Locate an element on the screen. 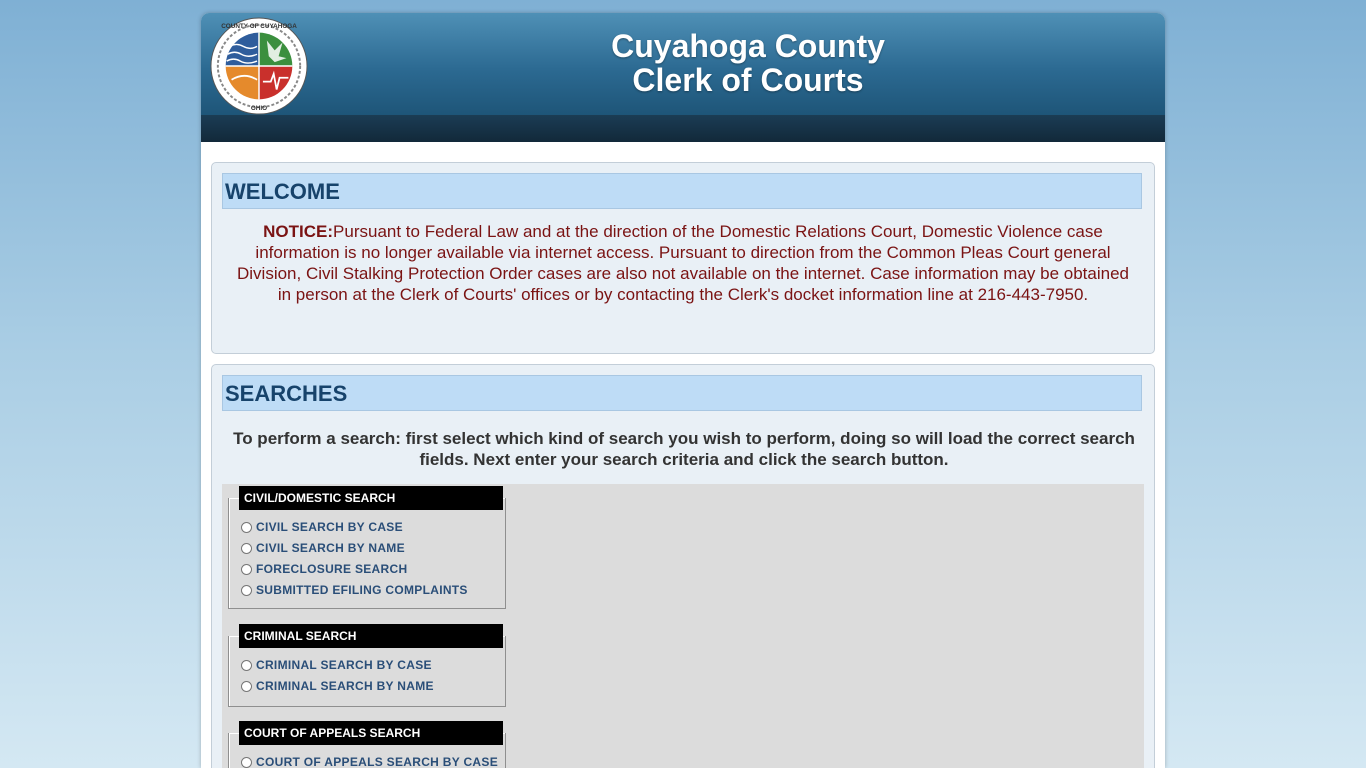  option-label: CRIMINAL SEARCH BY NAME is located at coordinates (345, 686).